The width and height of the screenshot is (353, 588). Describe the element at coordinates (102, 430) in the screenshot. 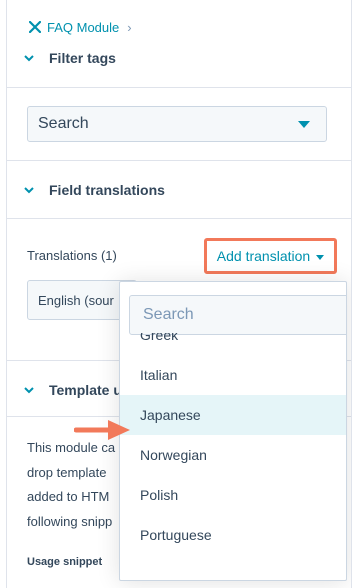

I see `arrow-right-icon` at that location.